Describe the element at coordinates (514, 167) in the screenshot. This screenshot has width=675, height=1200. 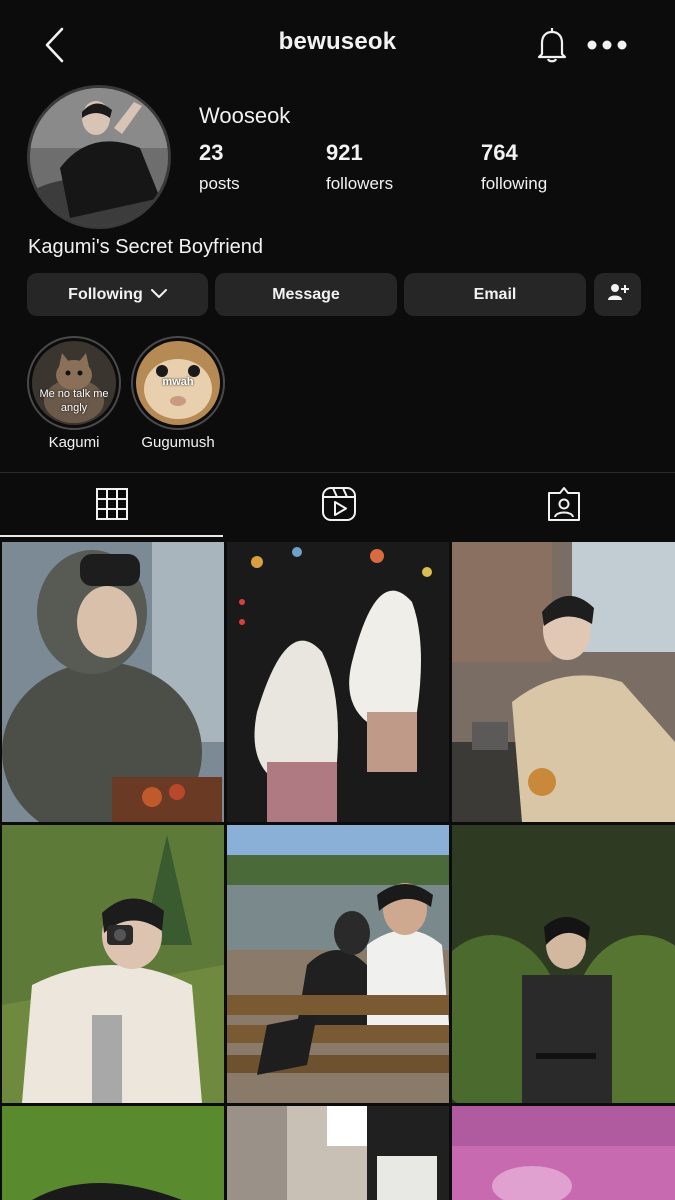
I see `following-stat: 764 following` at that location.